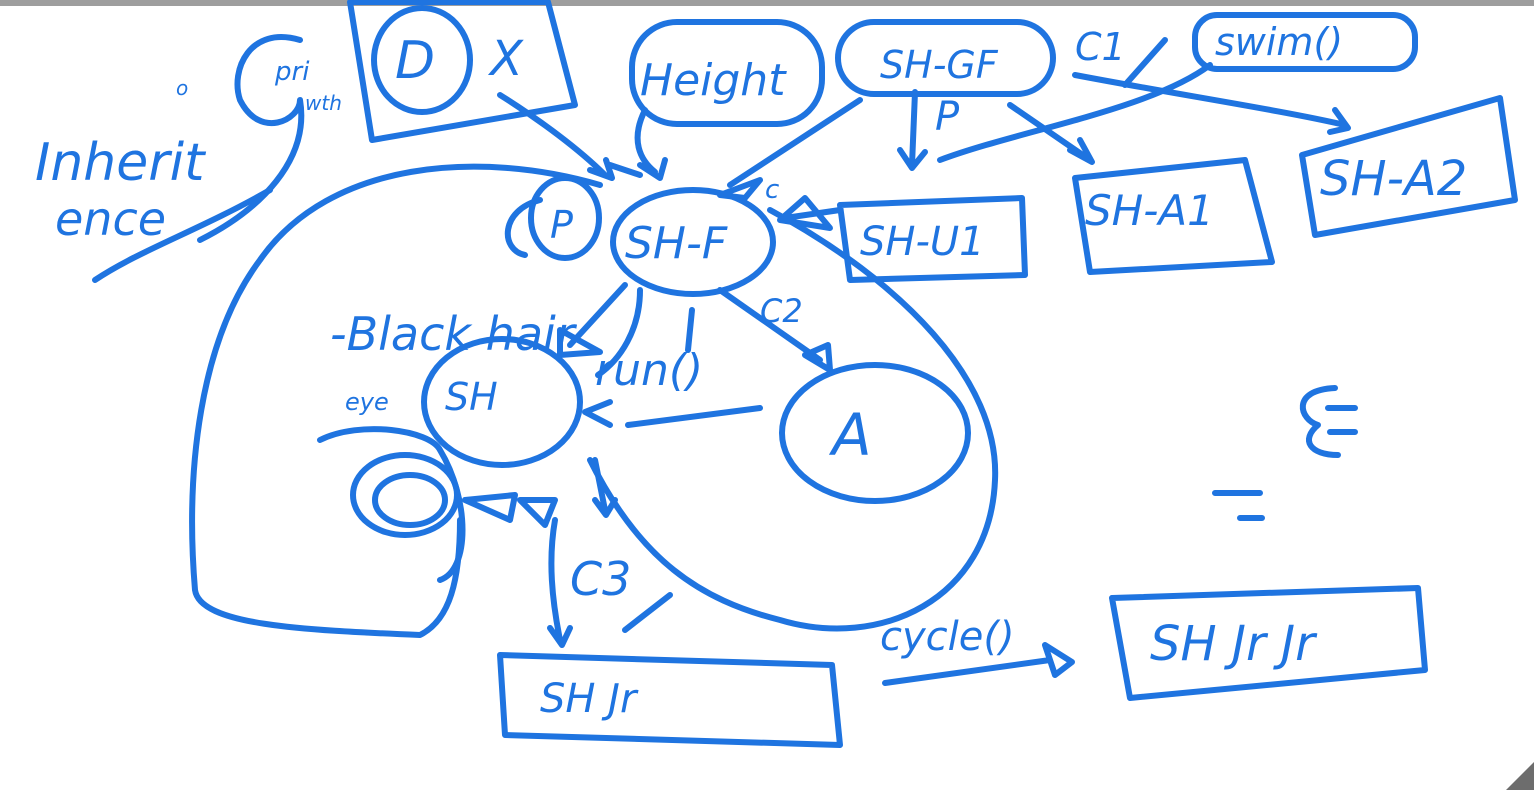  I want to click on sh-u1-label: SH-U1, so click(922, 242).